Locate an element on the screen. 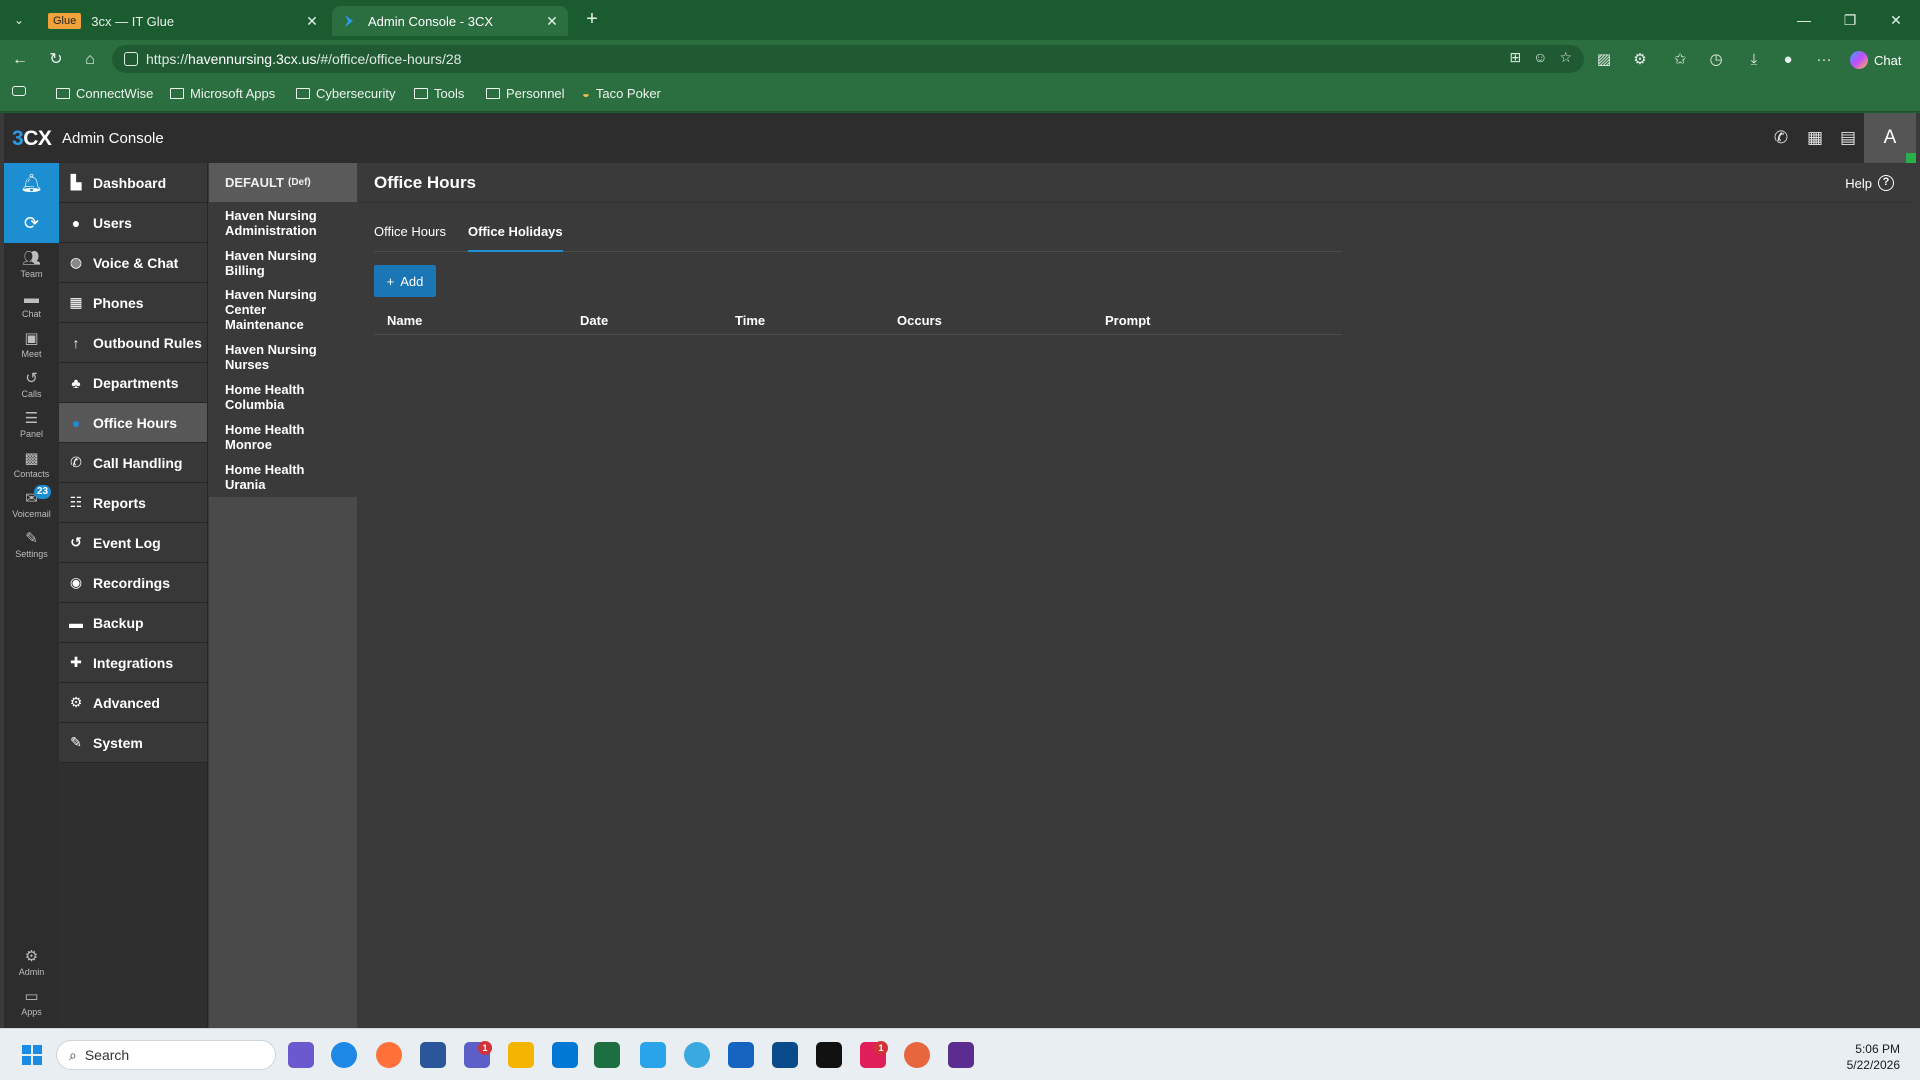 The image size is (1920, 1080). rail-item-admin: ⚙ Admin is located at coordinates (31, 963).